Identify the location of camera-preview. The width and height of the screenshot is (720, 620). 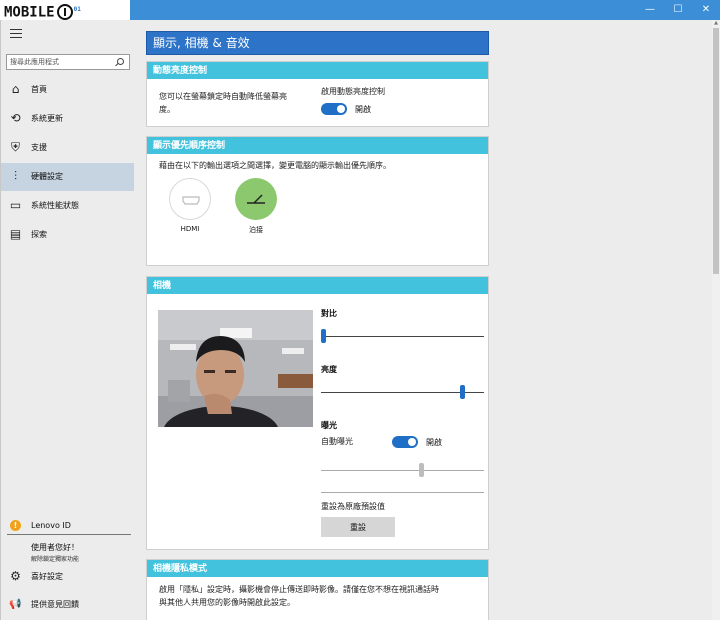
(235, 368).